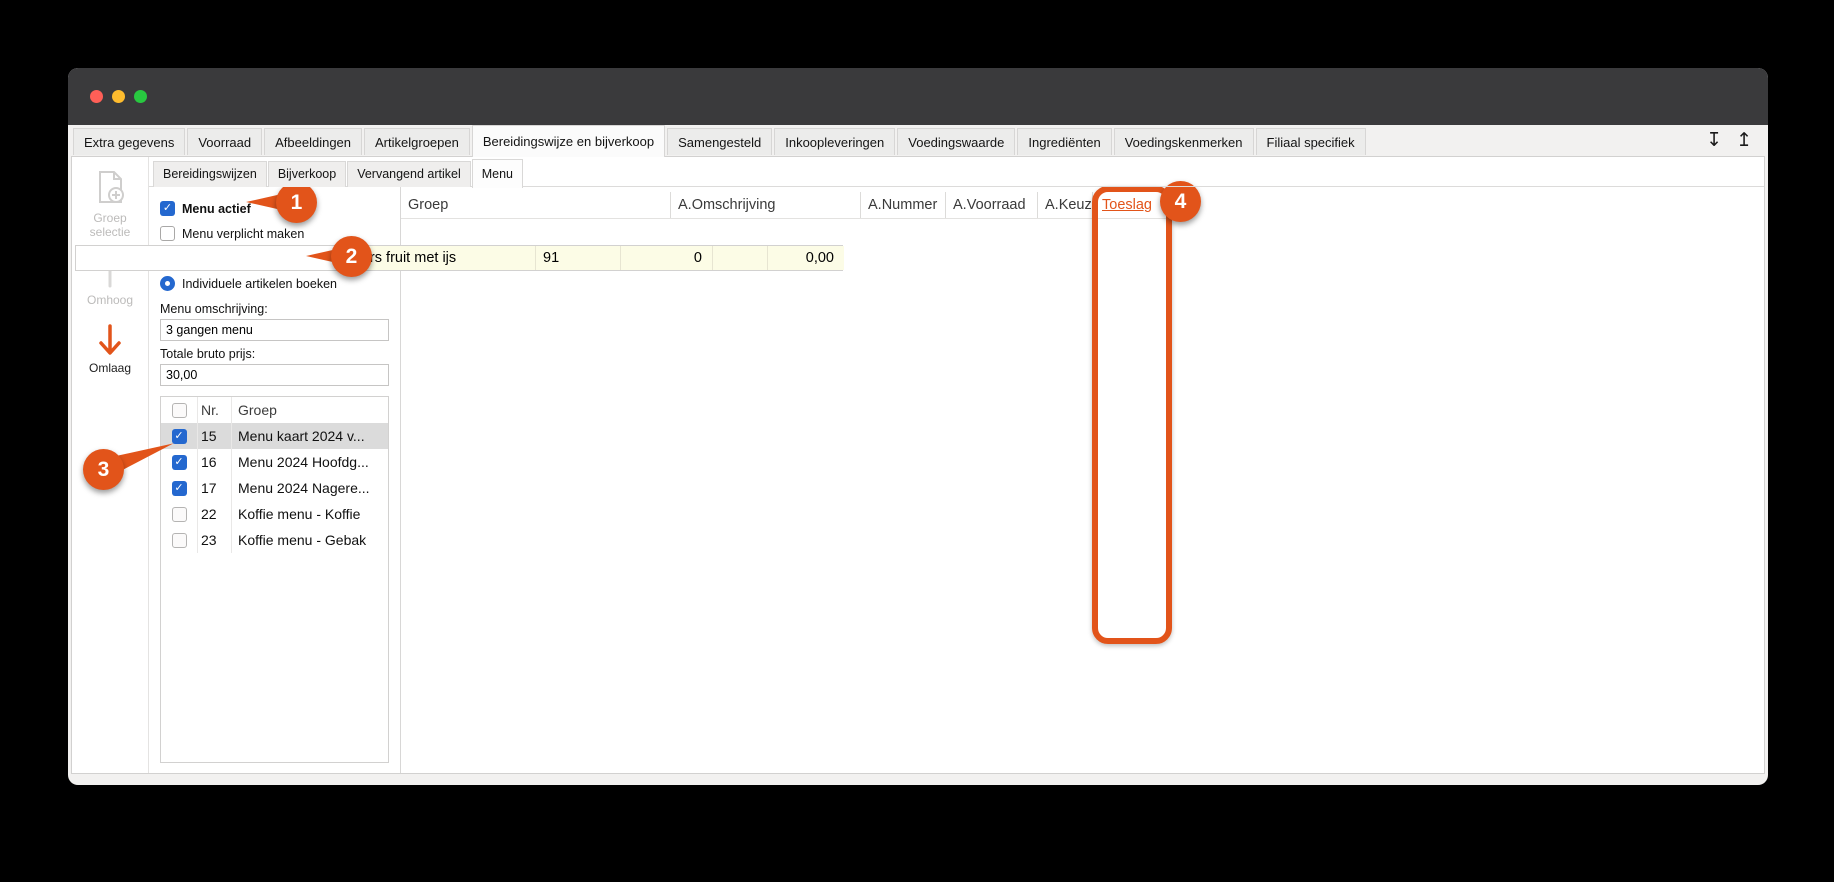 The height and width of the screenshot is (882, 1834). Describe the element at coordinates (214, 309) in the screenshot. I see `menu-omschrijving-label: Menu omschrijving:` at that location.